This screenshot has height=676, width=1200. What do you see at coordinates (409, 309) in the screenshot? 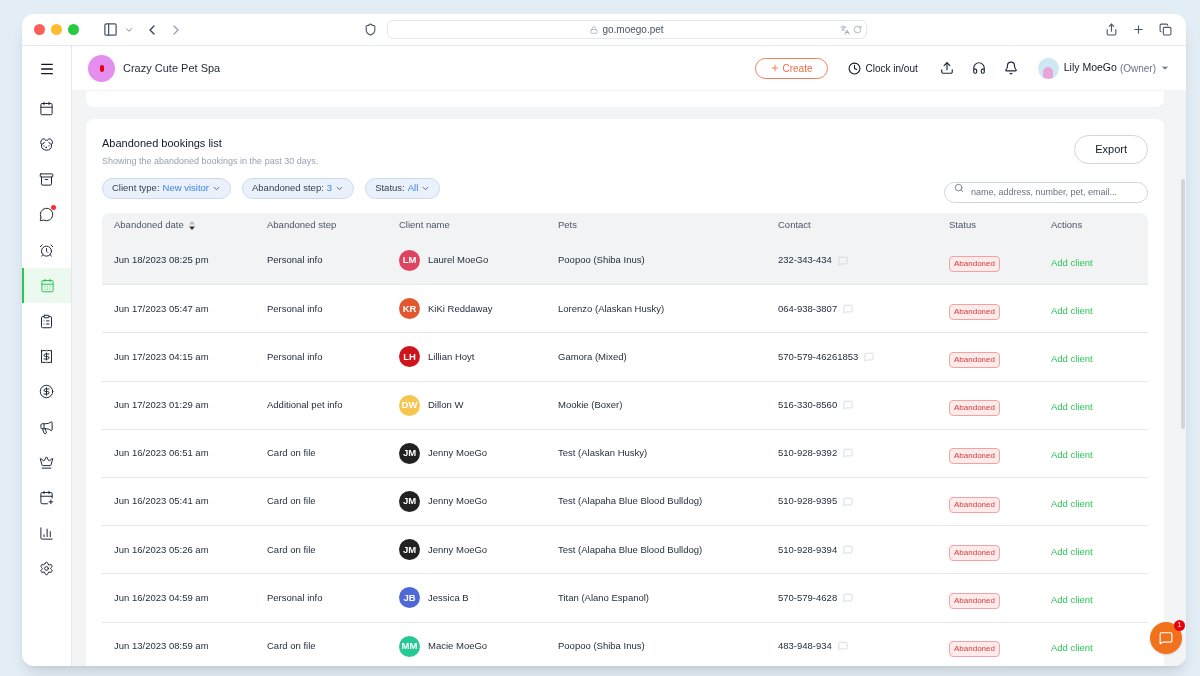
I see `client-avatar: KR` at bounding box center [409, 309].